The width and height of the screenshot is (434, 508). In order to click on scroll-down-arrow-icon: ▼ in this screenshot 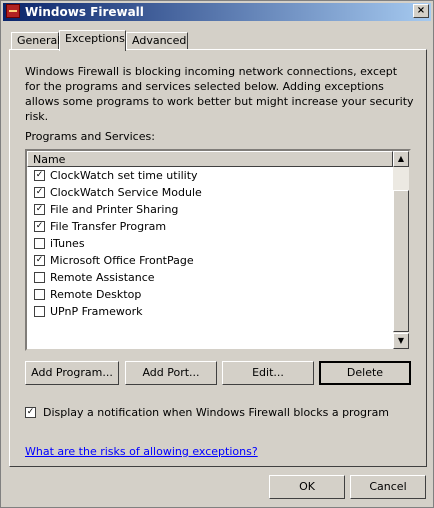, I will do `click(401, 341)`.